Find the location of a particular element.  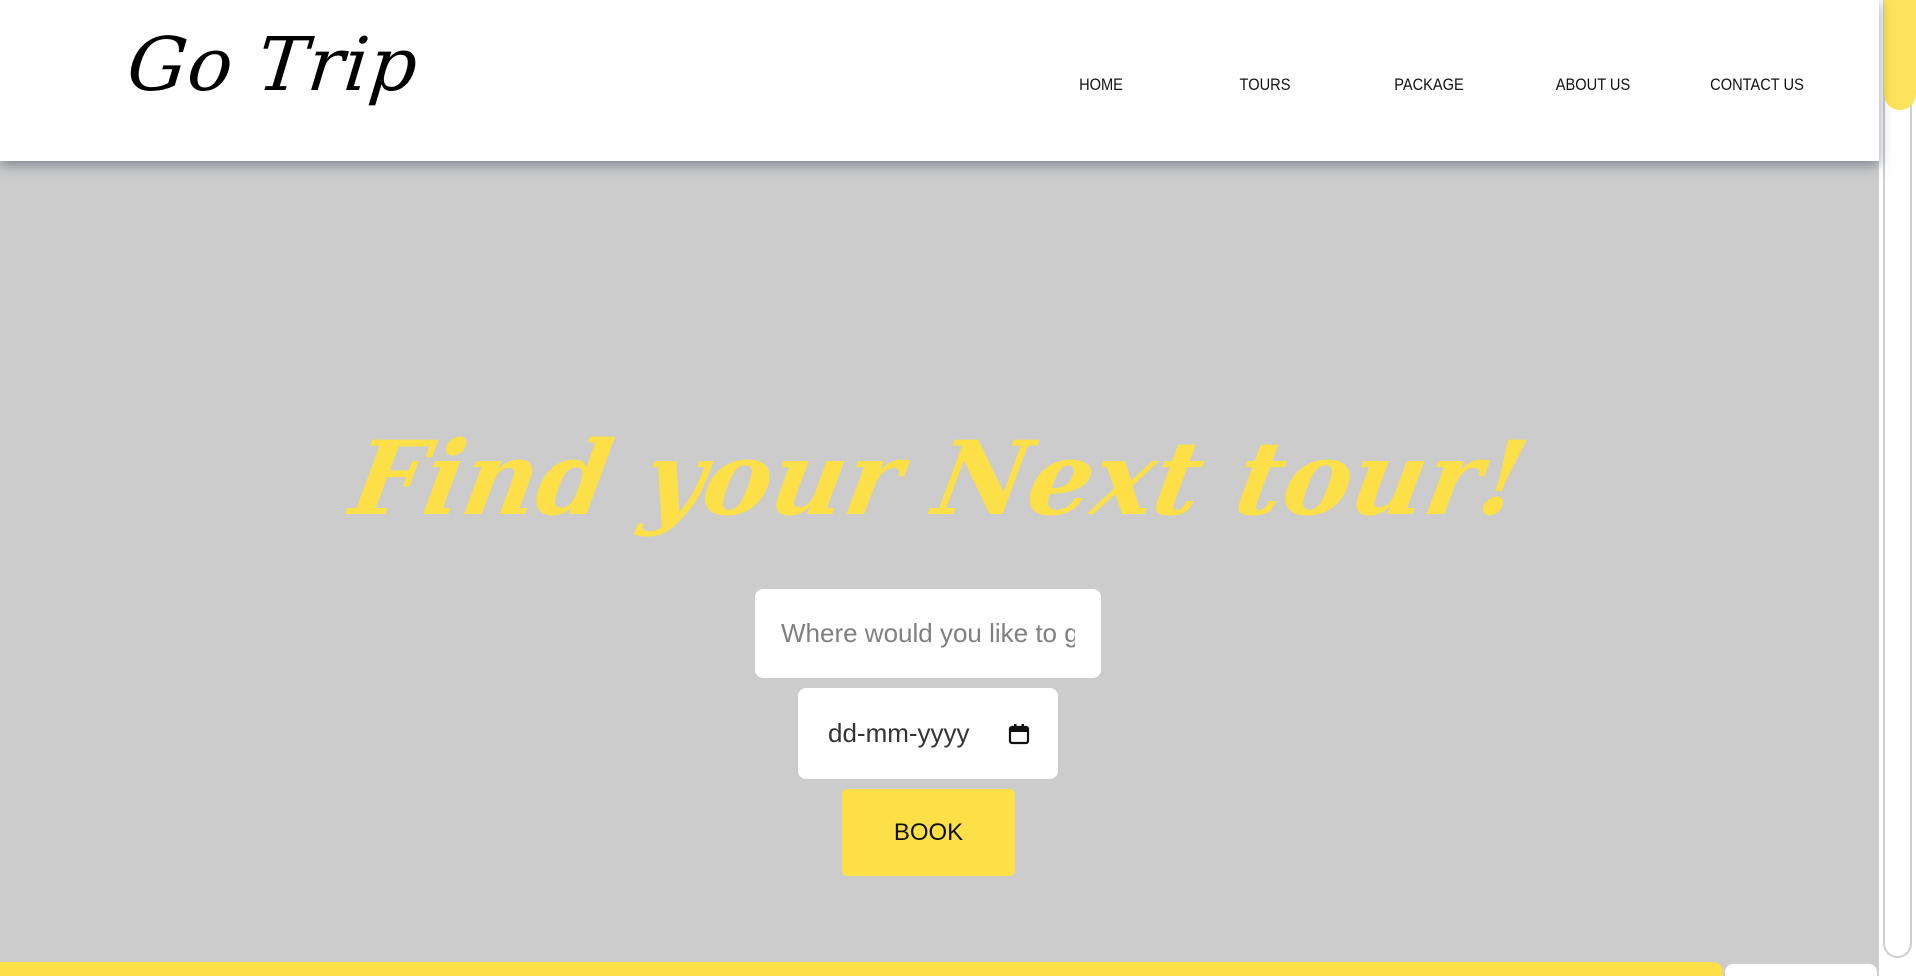

calendar-icon is located at coordinates (1019, 734).